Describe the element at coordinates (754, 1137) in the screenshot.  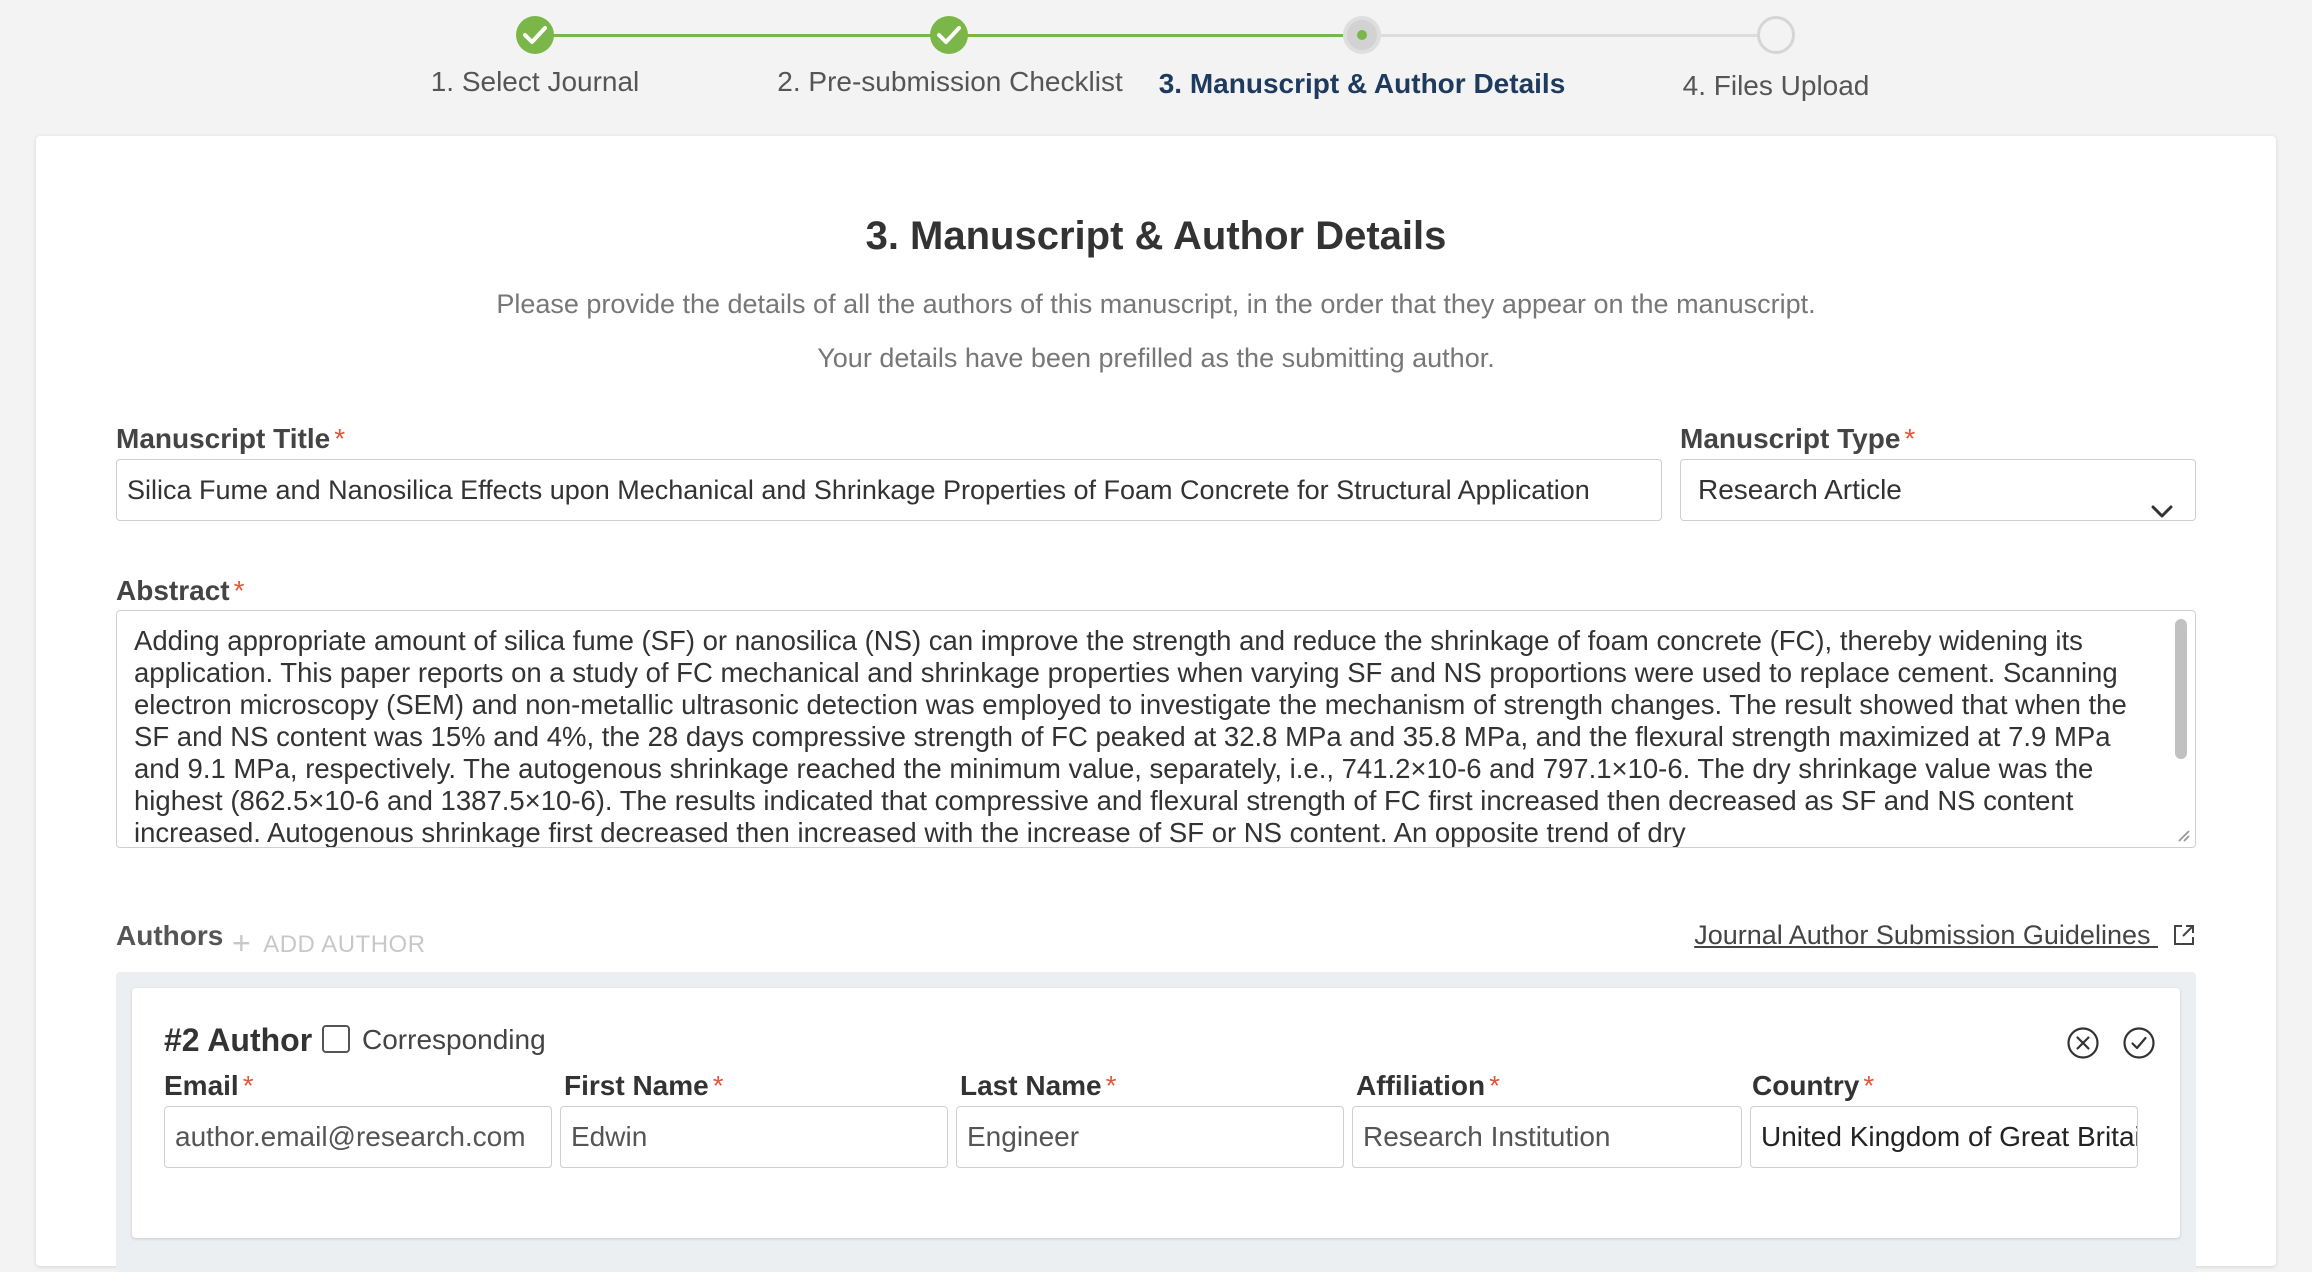
I see `first-name-field: Edwin` at that location.